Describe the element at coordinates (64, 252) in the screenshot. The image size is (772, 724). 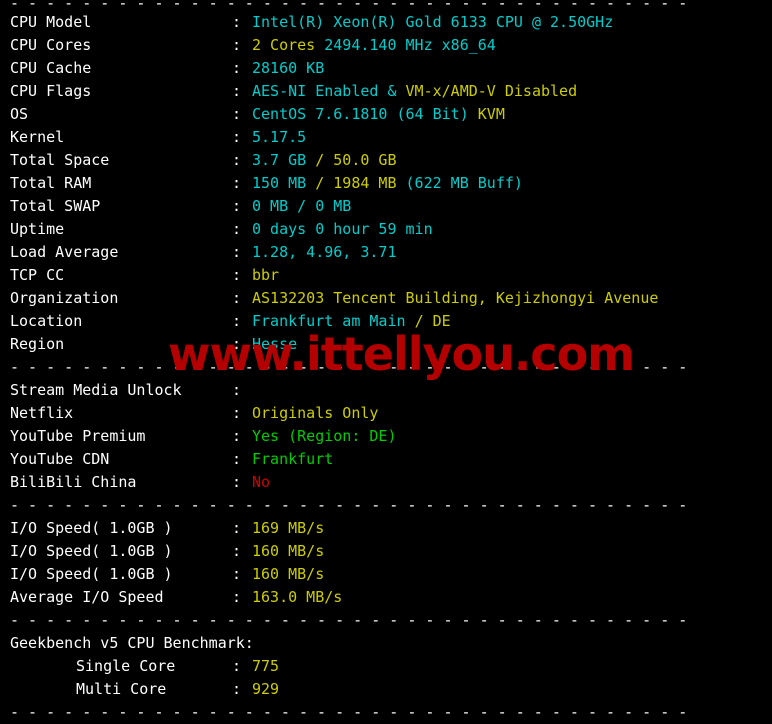
I see `row-label: Load Average` at that location.